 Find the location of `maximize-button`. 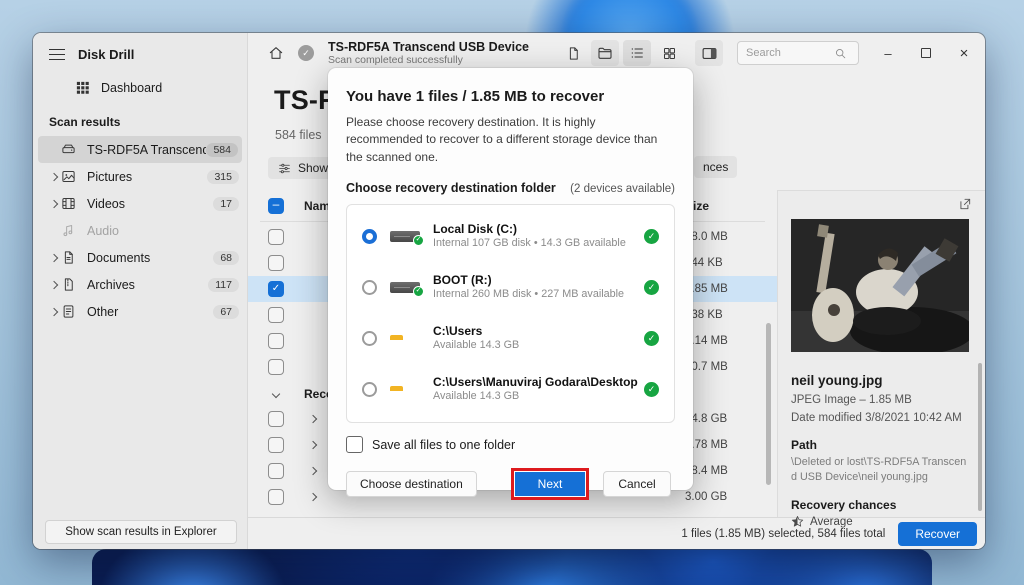

maximize-button is located at coordinates (926, 53).